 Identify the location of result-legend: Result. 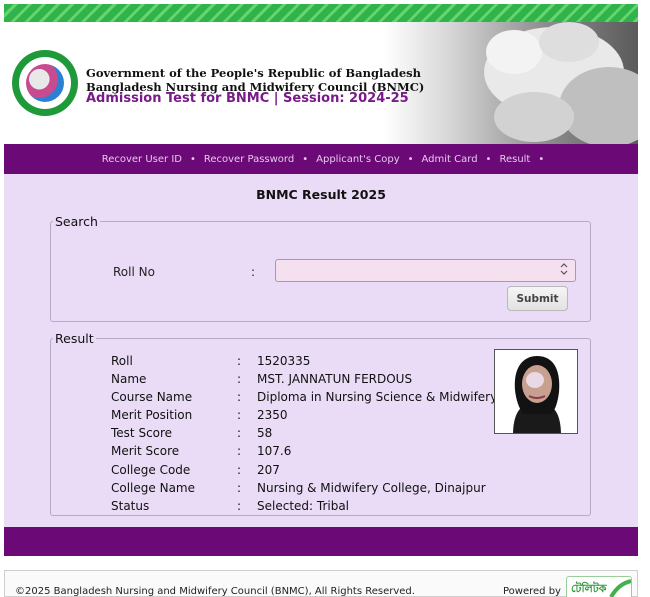
(74, 338).